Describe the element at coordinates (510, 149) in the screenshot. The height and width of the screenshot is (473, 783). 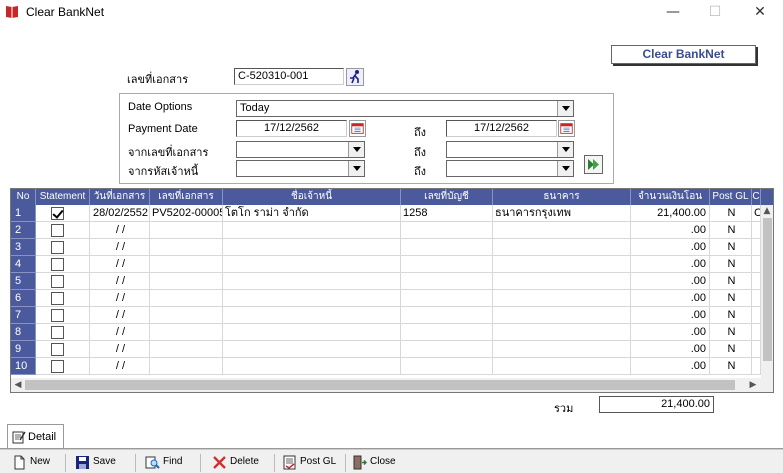
I see `to-doc-select` at that location.